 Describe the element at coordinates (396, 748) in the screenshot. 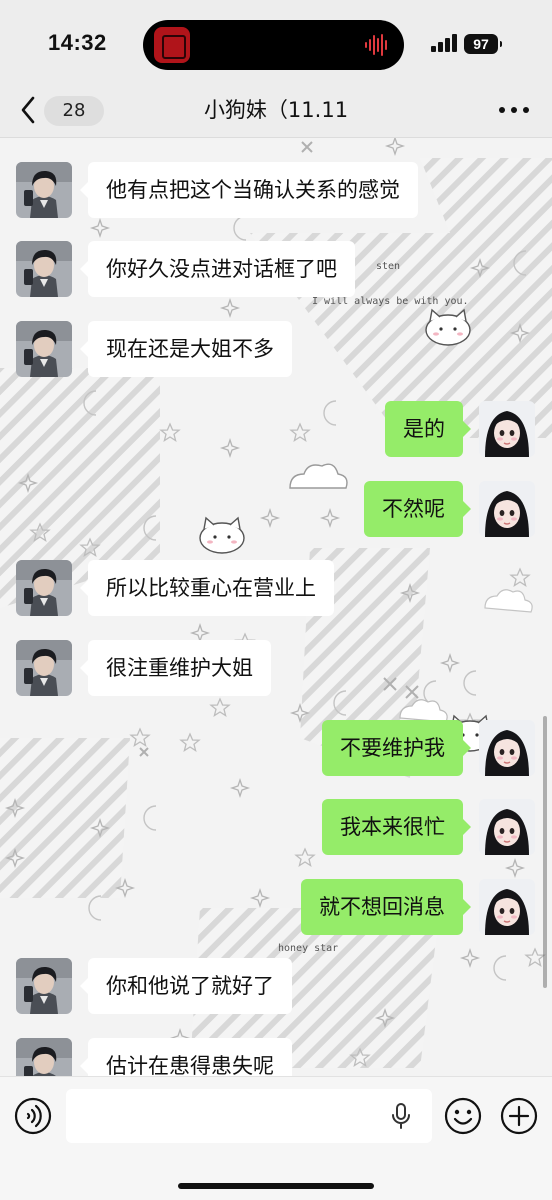

I see `message-bubble: 不要维护我` at that location.